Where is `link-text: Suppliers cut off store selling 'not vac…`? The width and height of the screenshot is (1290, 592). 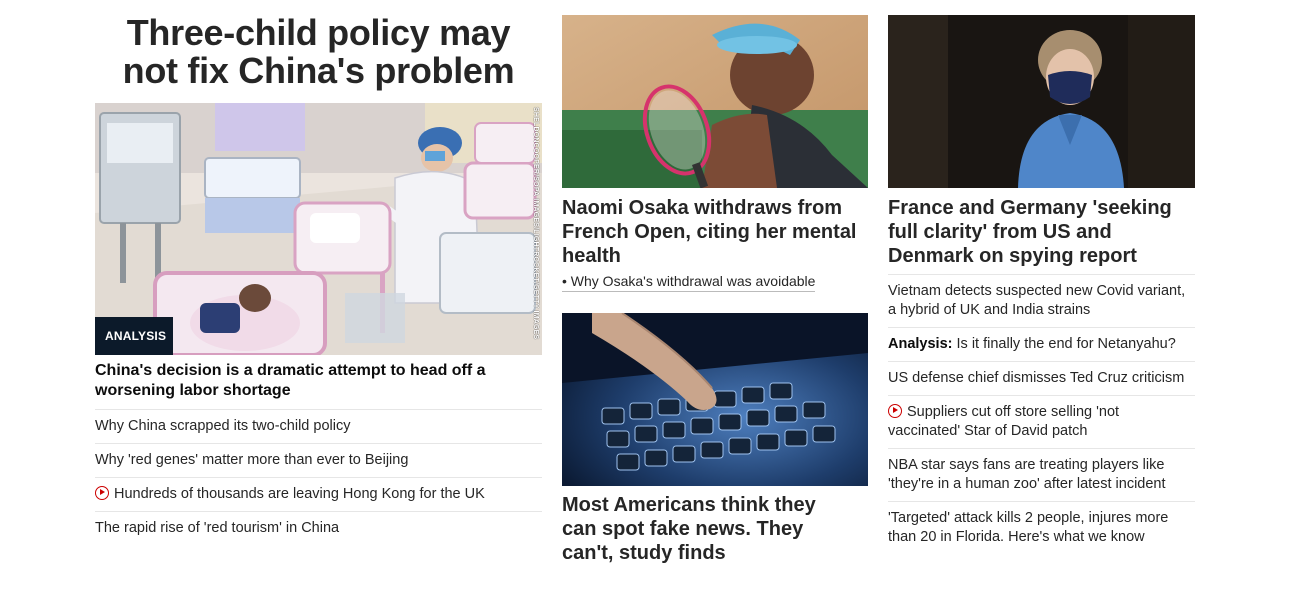
link-text: Suppliers cut off store selling 'not vac… is located at coordinates (1003, 421).